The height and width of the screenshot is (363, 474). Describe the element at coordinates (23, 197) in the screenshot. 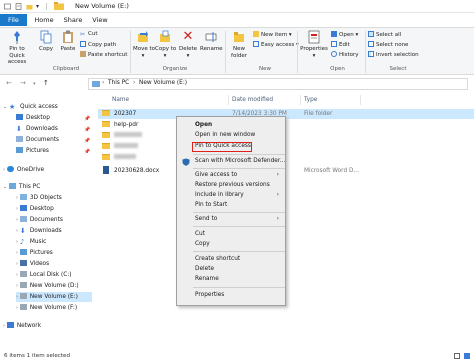

I see `cube-icon` at that location.